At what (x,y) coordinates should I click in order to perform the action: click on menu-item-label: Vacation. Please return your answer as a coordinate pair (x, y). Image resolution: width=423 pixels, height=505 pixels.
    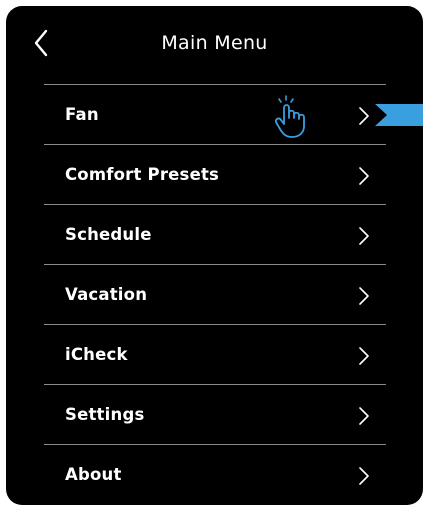
    Looking at the image, I should click on (106, 294).